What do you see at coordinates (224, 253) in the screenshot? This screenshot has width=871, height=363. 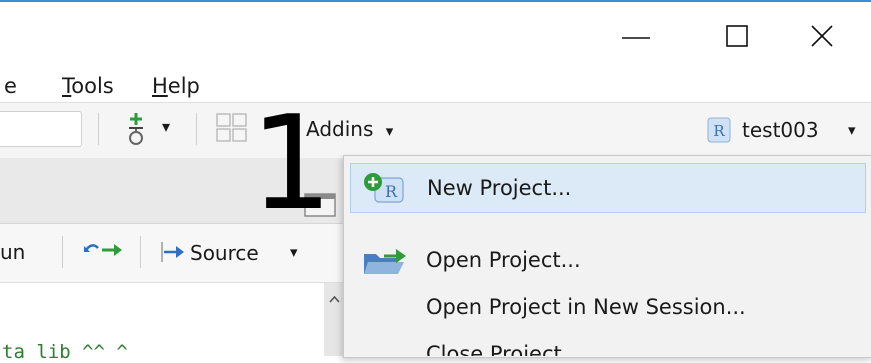 I see `source-label: Source` at bounding box center [224, 253].